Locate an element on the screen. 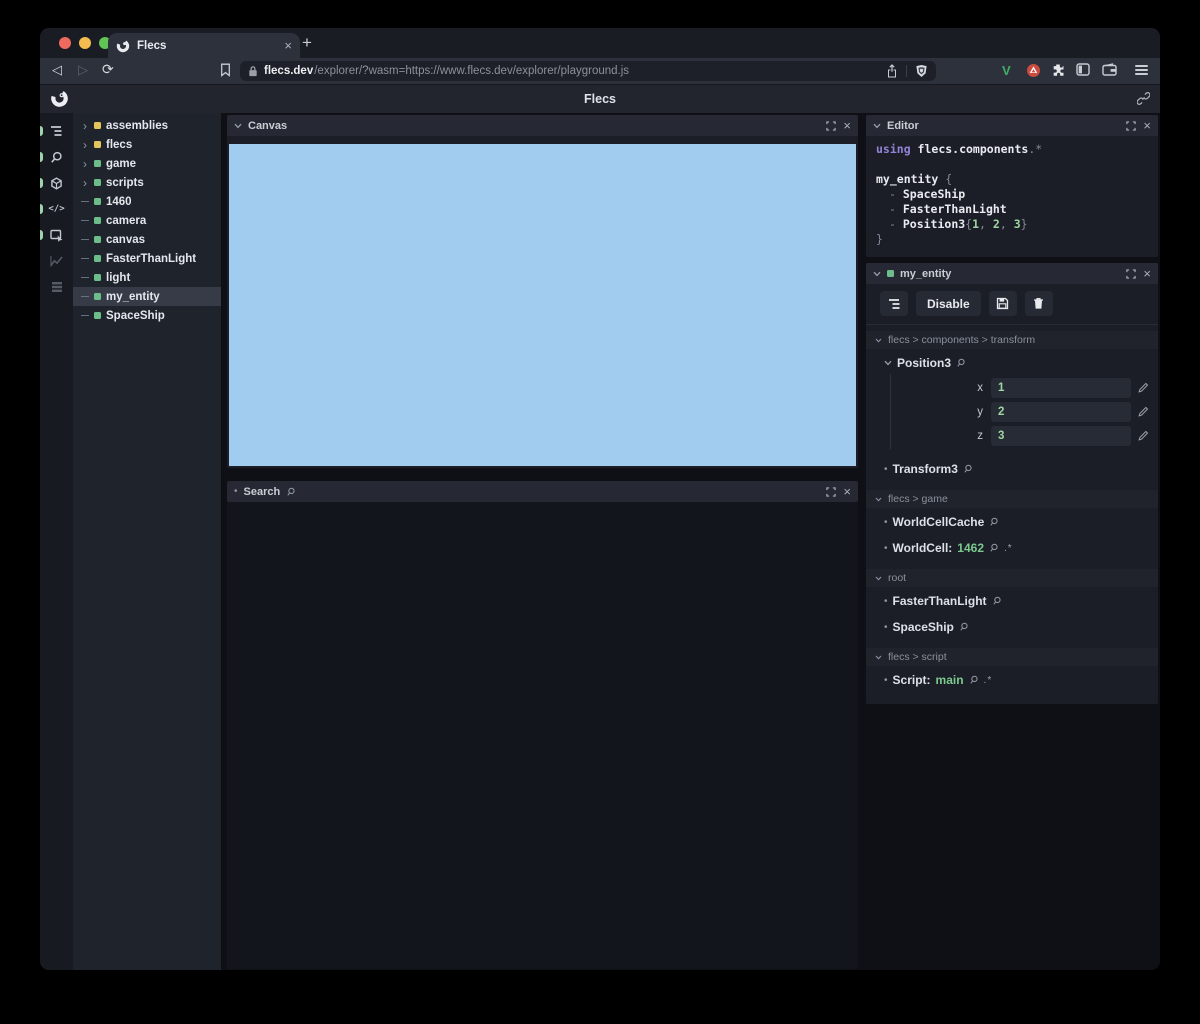  field-row-z: z 3 is located at coordinates (1024, 435).